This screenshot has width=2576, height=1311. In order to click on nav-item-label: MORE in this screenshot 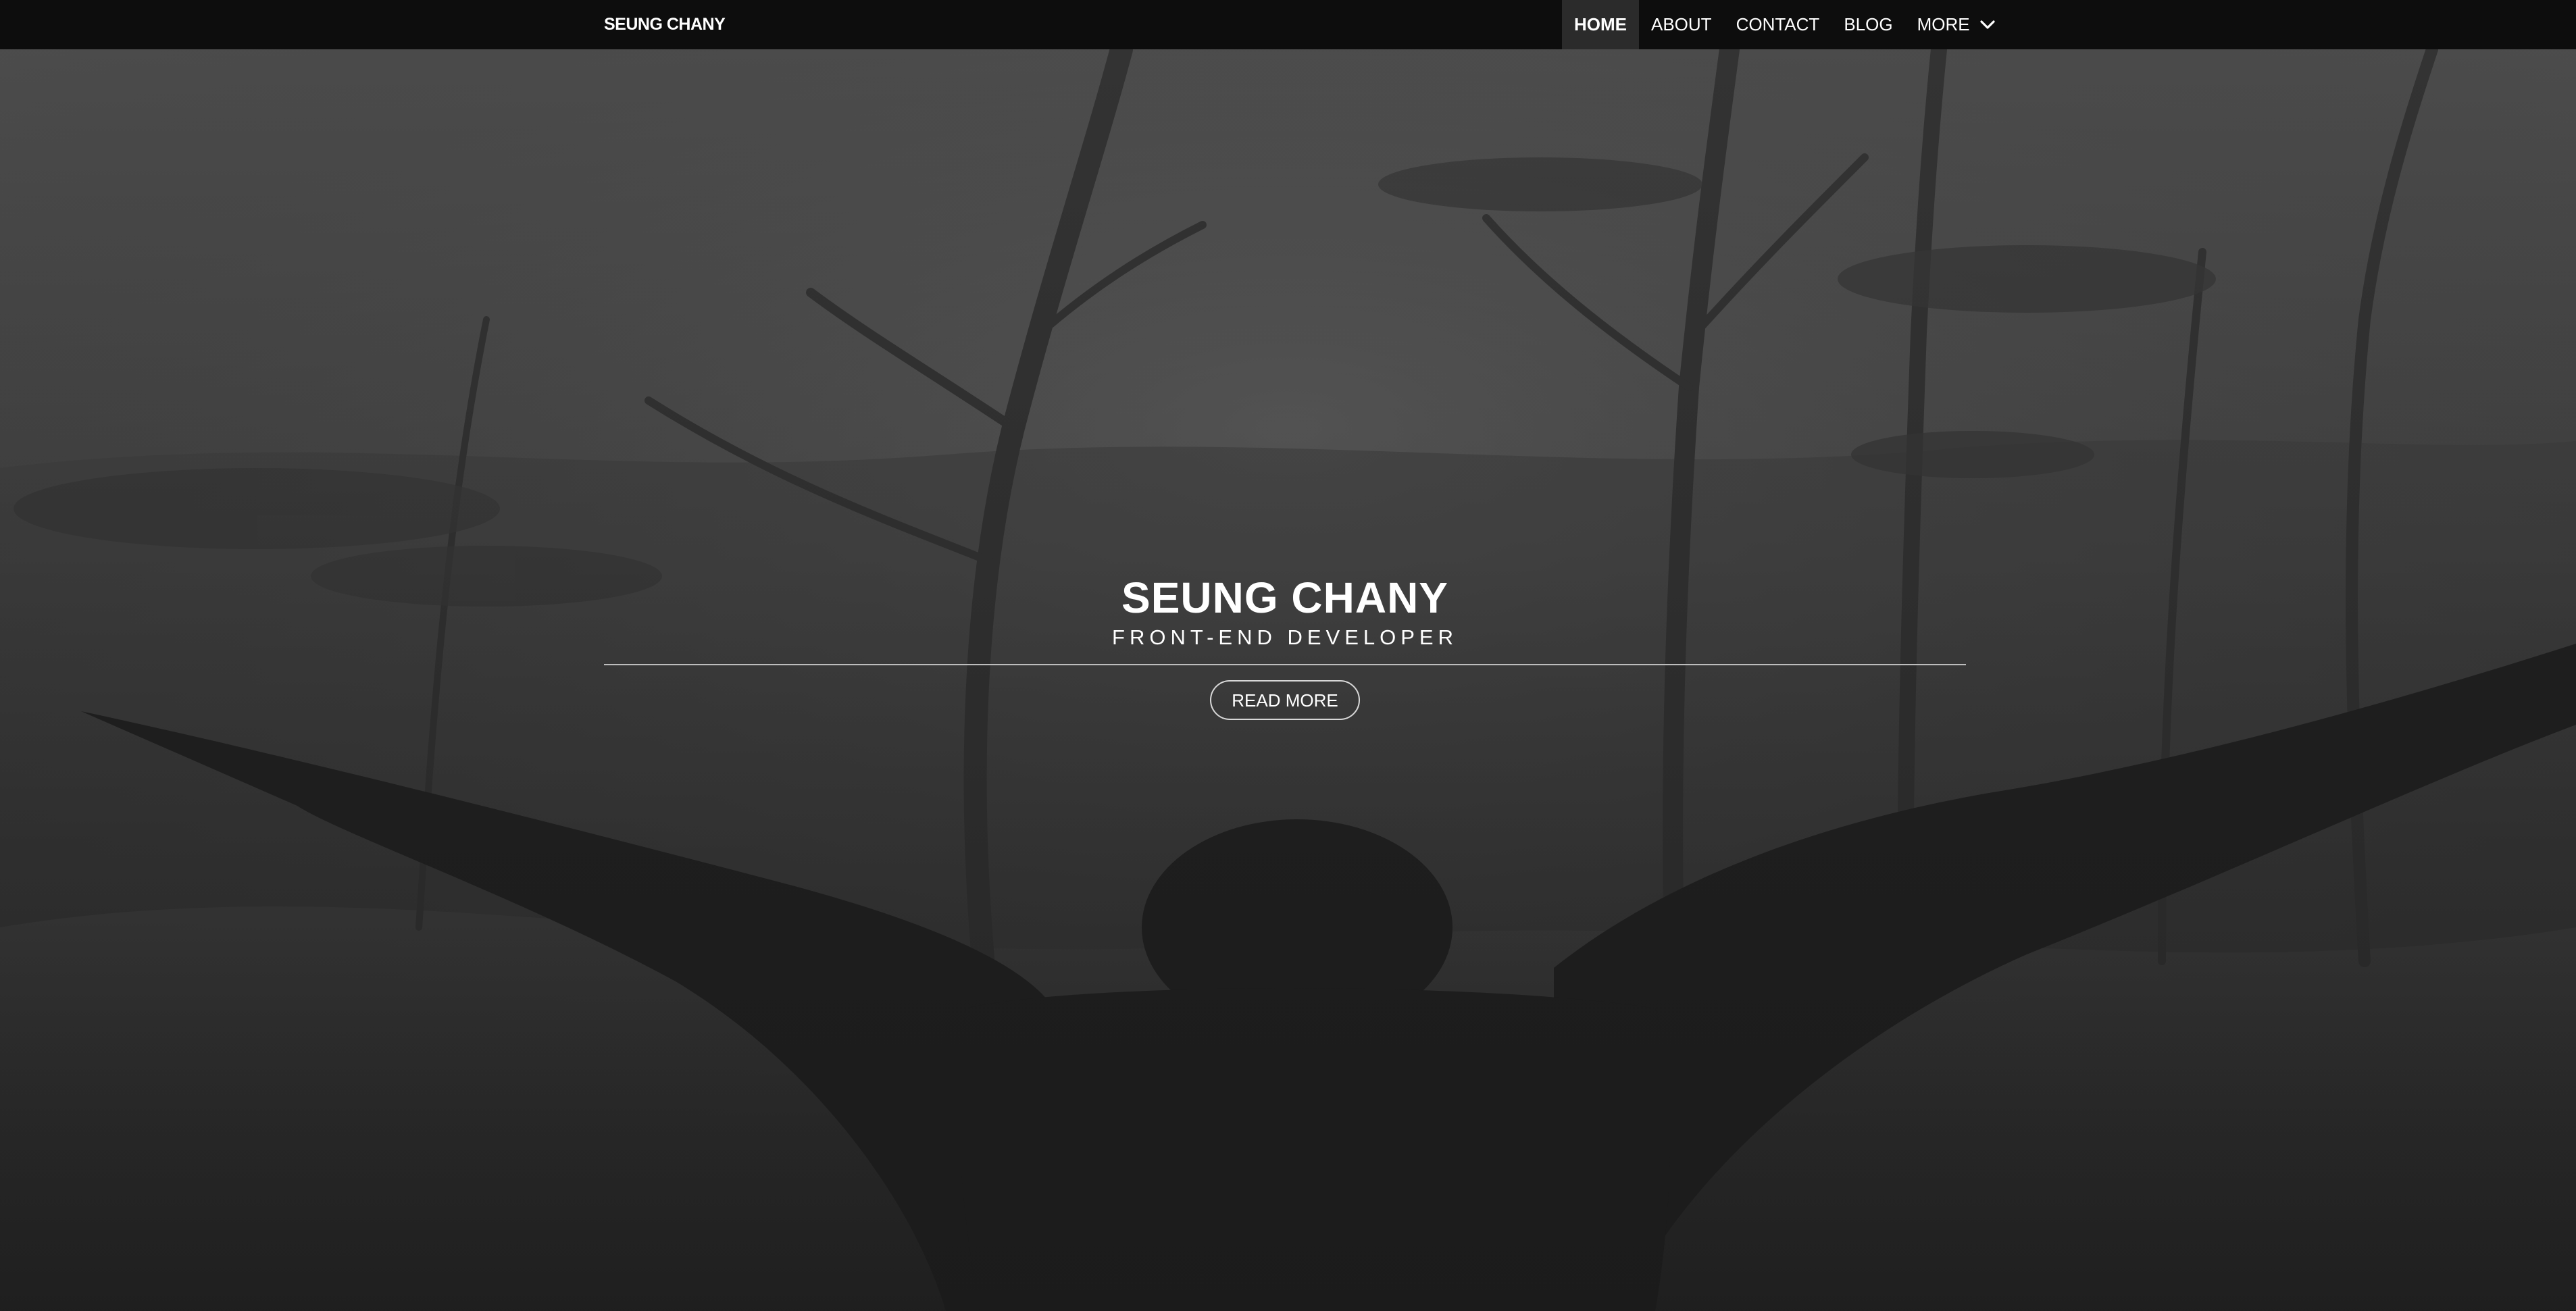, I will do `click(1943, 24)`.